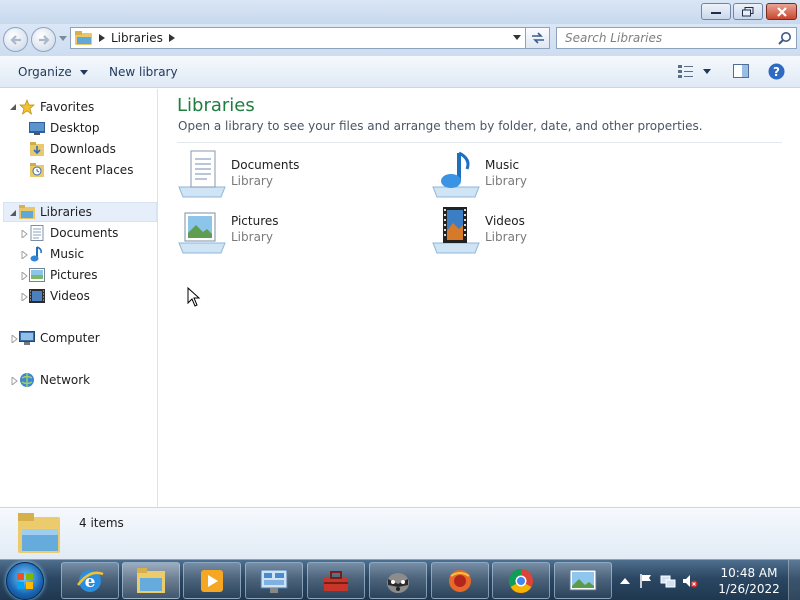 Image resolution: width=800 pixels, height=600 pixels. I want to click on music-library-icon, so click(456, 174).